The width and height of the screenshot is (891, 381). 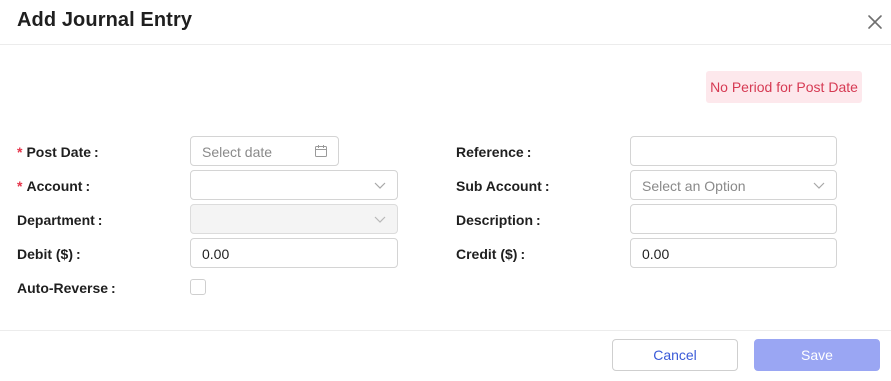 I want to click on sub-account-label: Sub Account:, so click(x=503, y=186).